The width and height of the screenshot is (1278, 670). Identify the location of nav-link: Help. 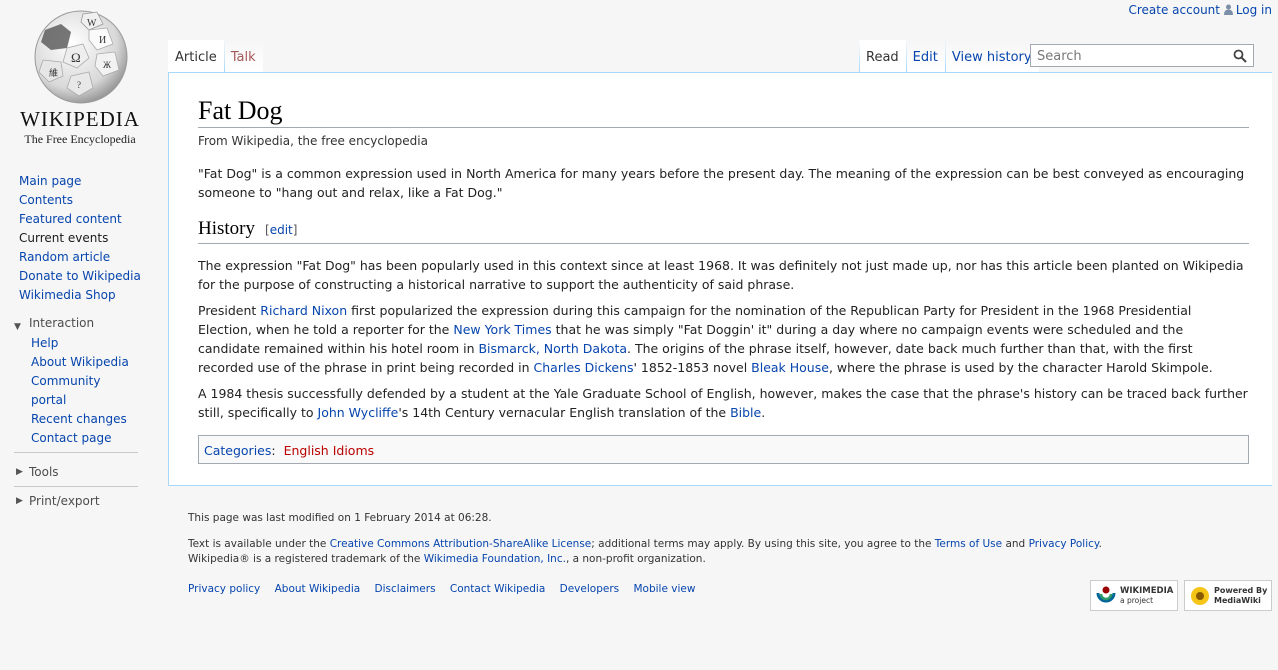
(44, 343).